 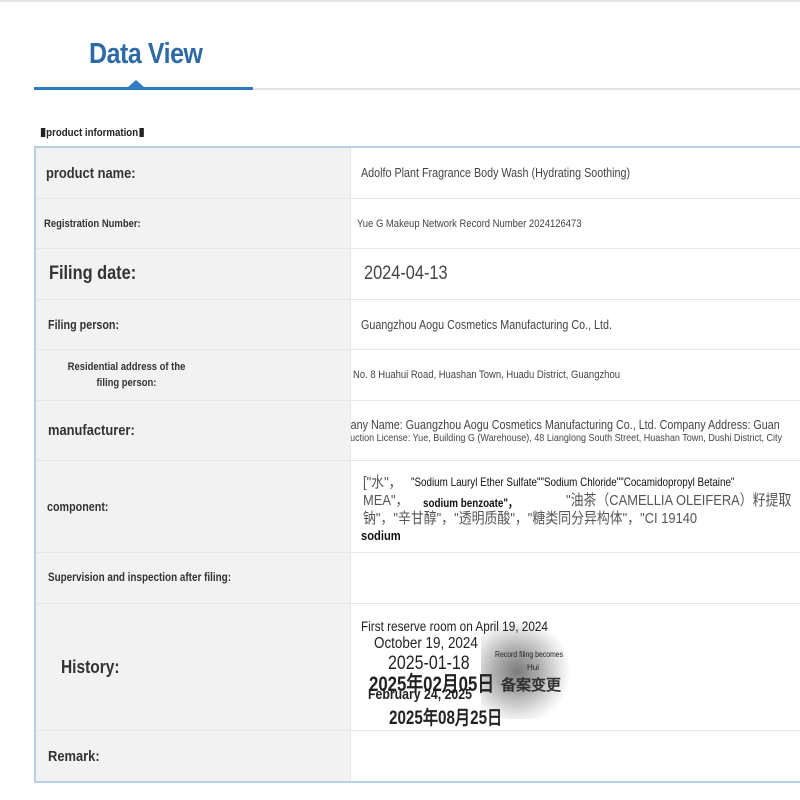 What do you see at coordinates (193, 173) in the screenshot?
I see `label-product-name: product name:` at bounding box center [193, 173].